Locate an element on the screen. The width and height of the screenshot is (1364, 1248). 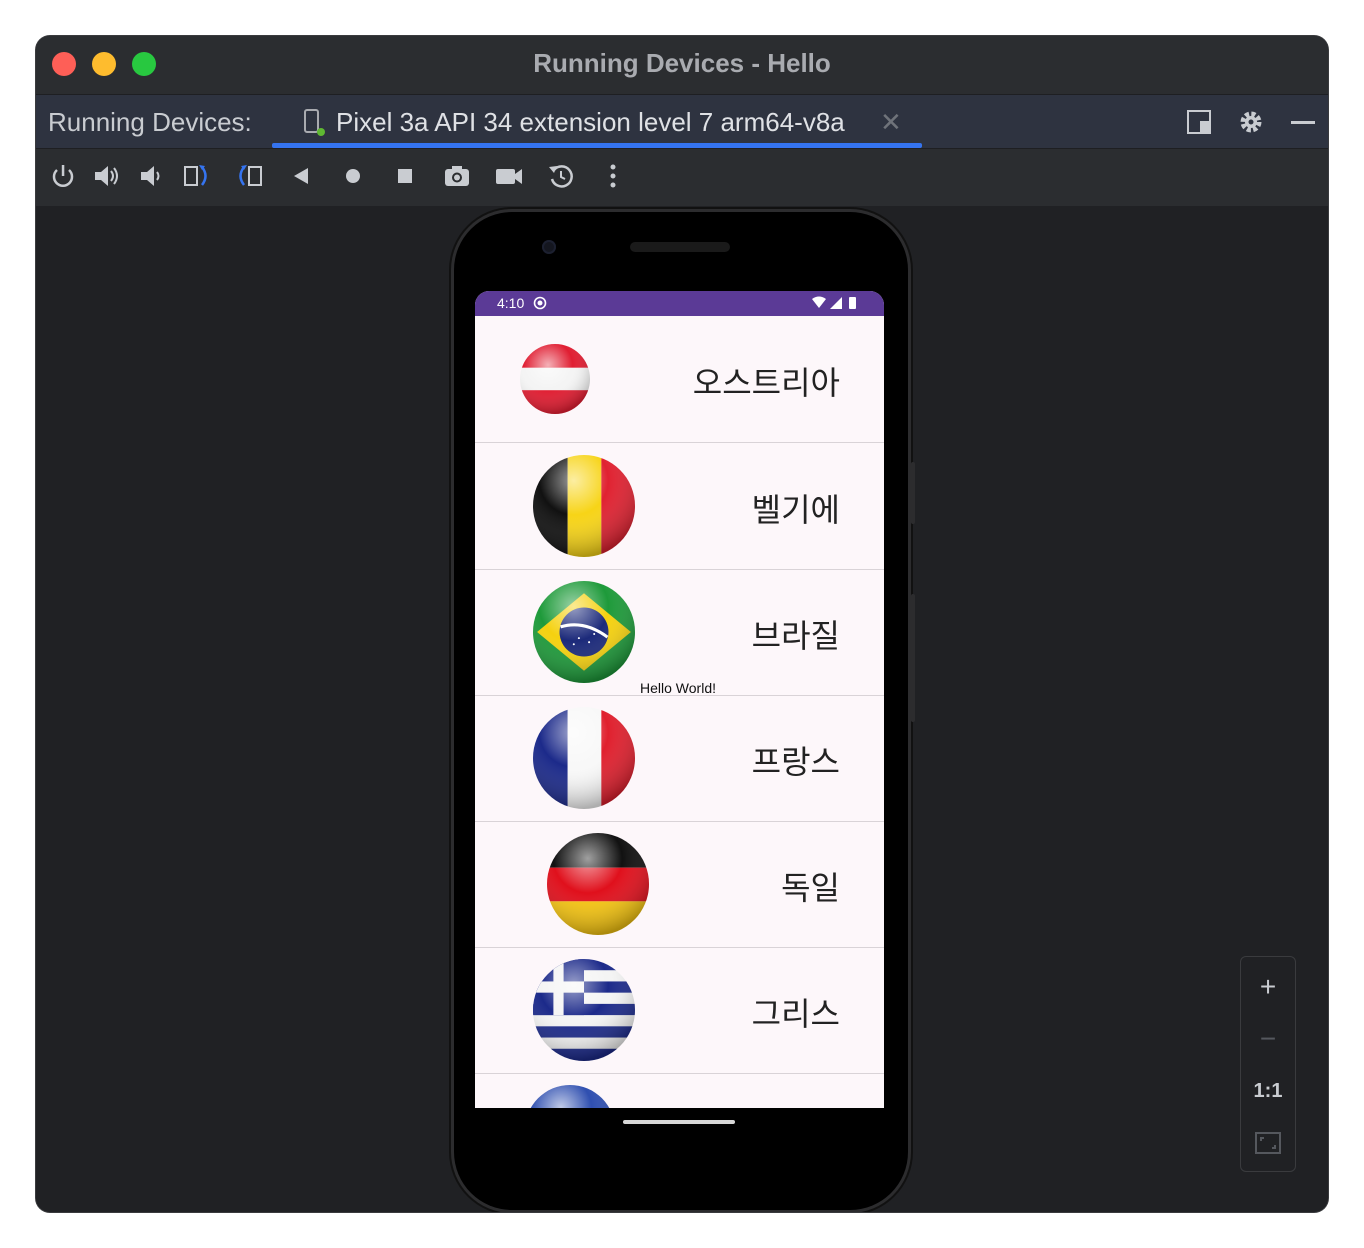
earpiece-speaker is located at coordinates (680, 247).